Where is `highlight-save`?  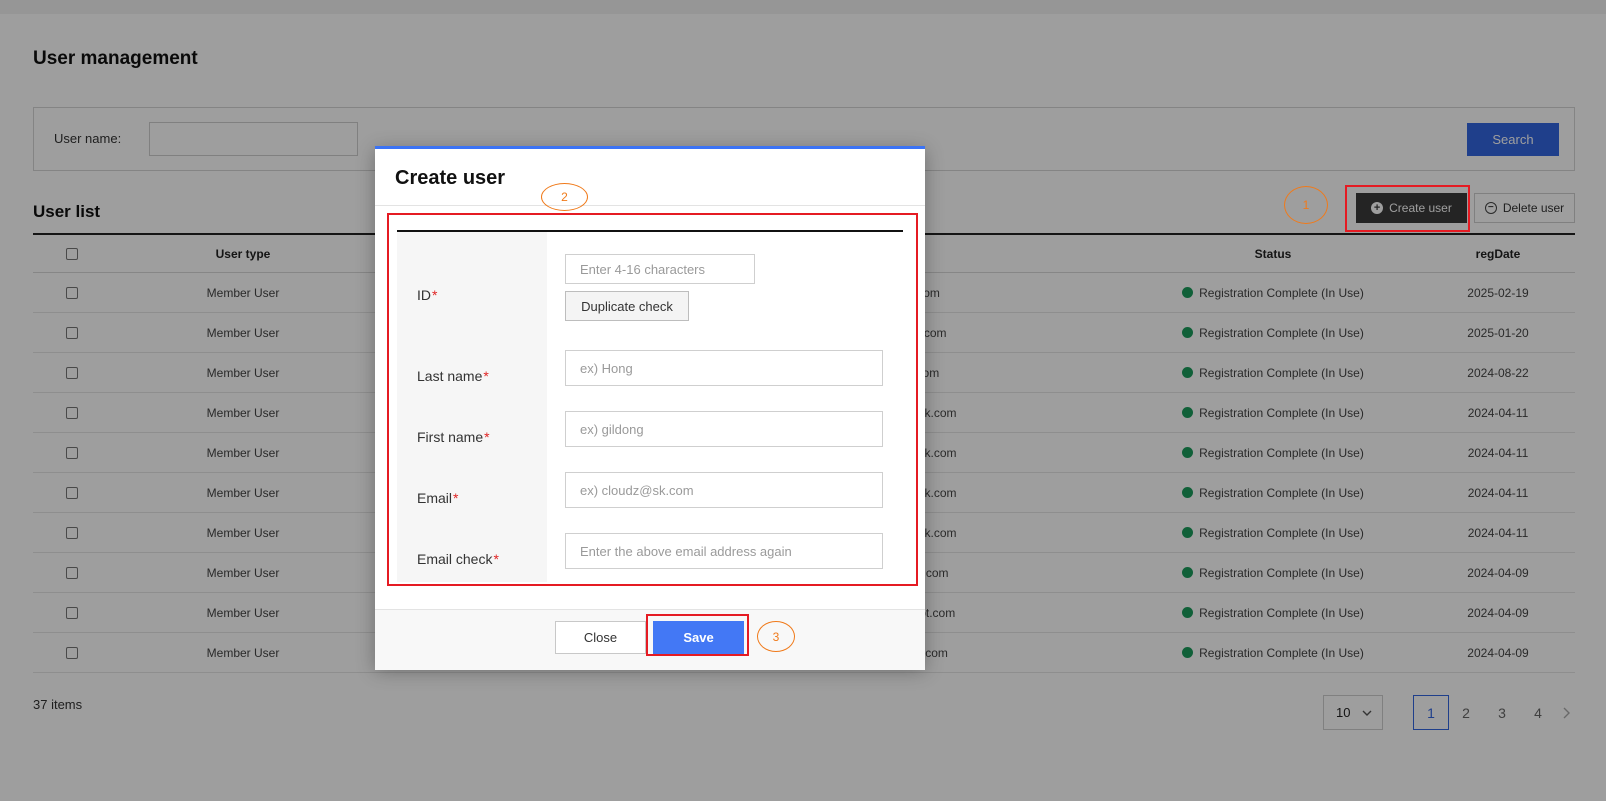 highlight-save is located at coordinates (697, 635).